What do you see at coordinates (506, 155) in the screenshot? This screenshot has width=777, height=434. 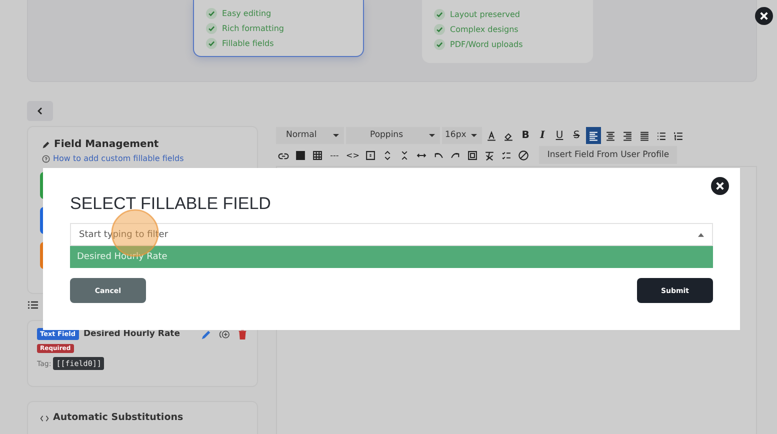 I see `checklist-icon` at bounding box center [506, 155].